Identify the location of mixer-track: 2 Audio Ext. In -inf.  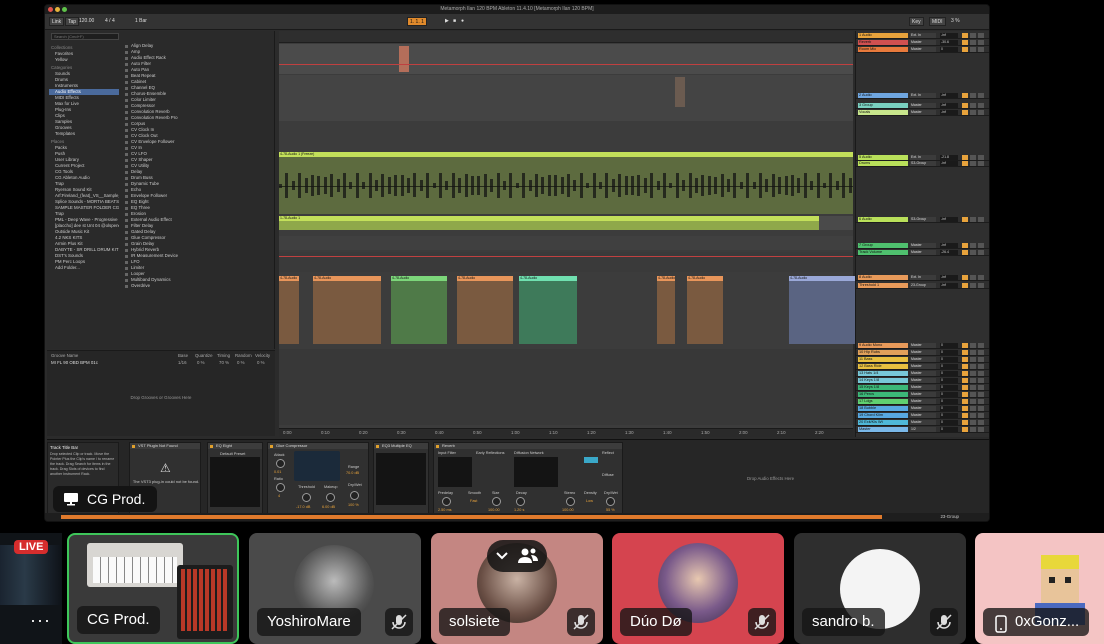
(922, 96).